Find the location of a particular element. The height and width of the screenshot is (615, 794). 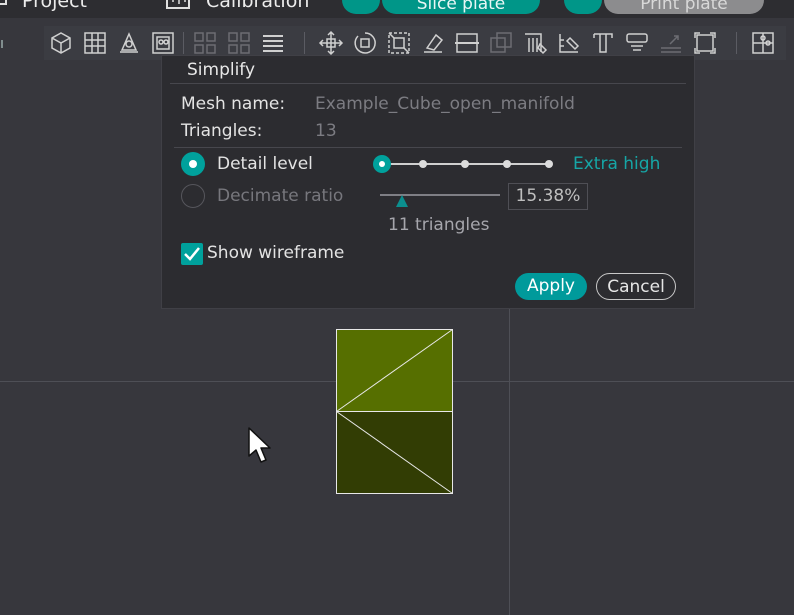

detail-level-knob is located at coordinates (382, 164).